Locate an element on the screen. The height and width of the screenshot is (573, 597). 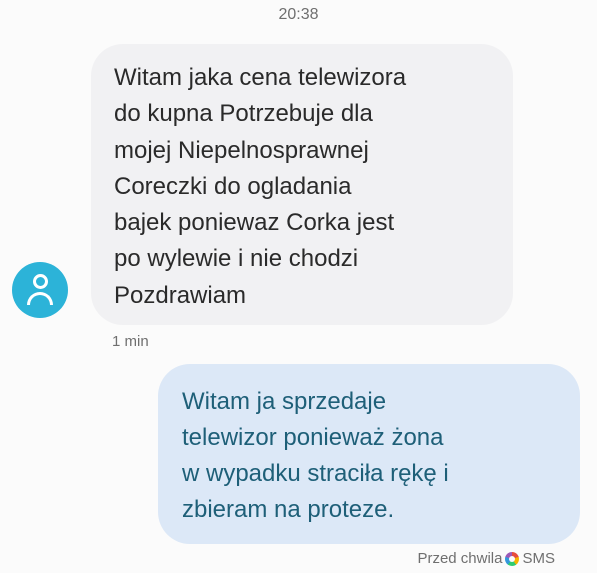
avatar-shoulders-shape is located at coordinates (40, 298).